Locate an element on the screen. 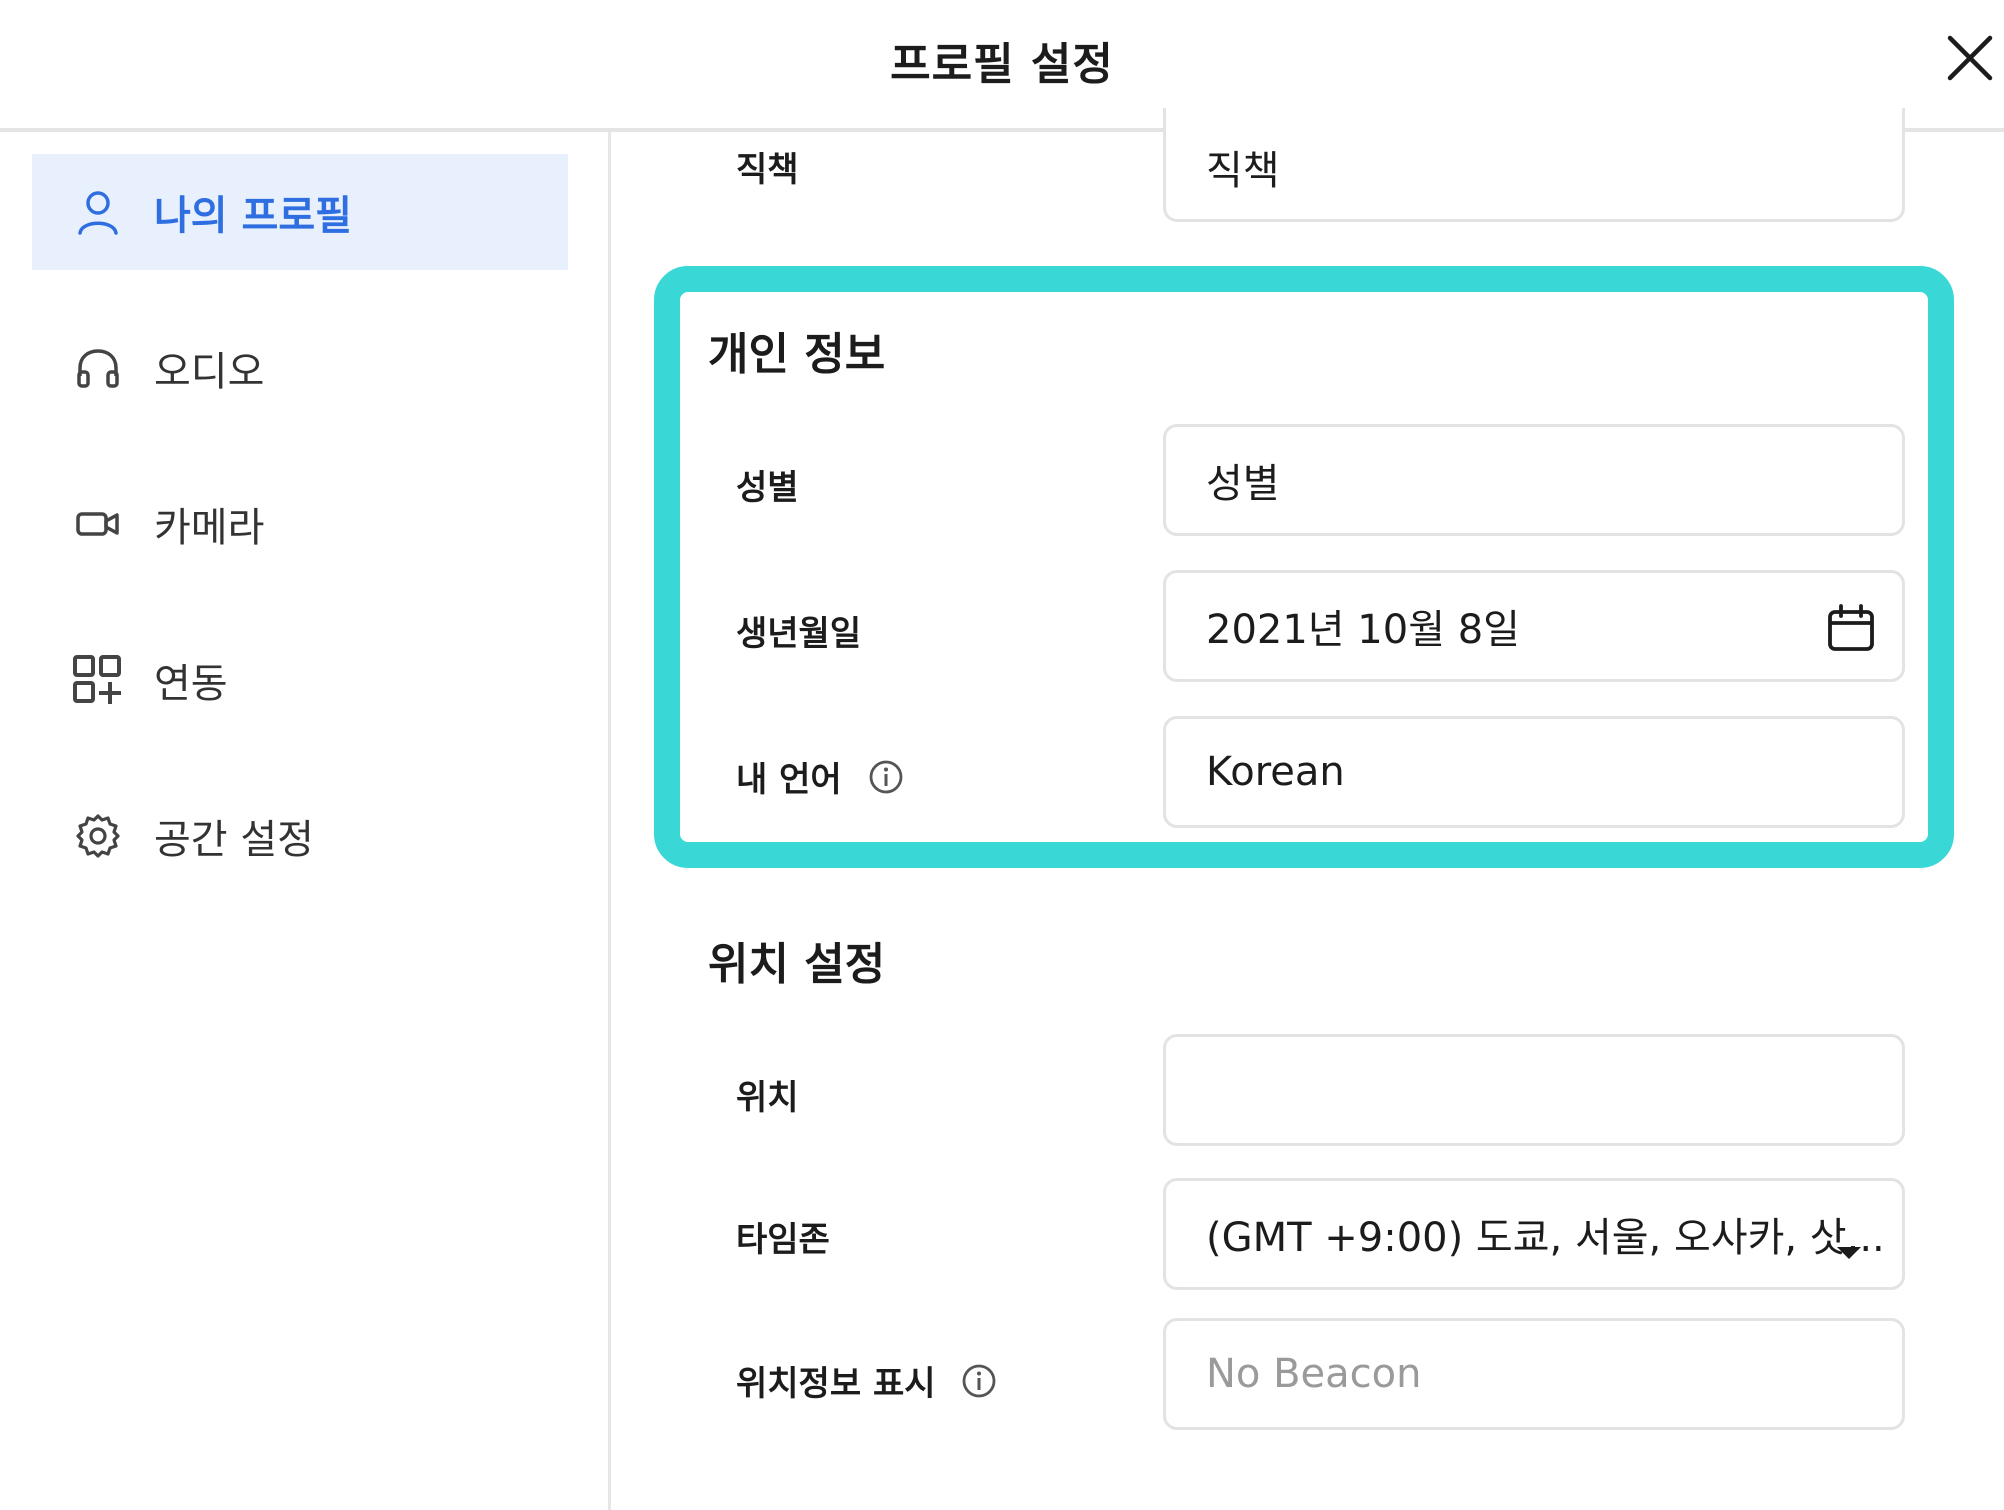 This screenshot has width=2004, height=1510. sidebar-item-label: 공간 설정 is located at coordinates (234, 840).